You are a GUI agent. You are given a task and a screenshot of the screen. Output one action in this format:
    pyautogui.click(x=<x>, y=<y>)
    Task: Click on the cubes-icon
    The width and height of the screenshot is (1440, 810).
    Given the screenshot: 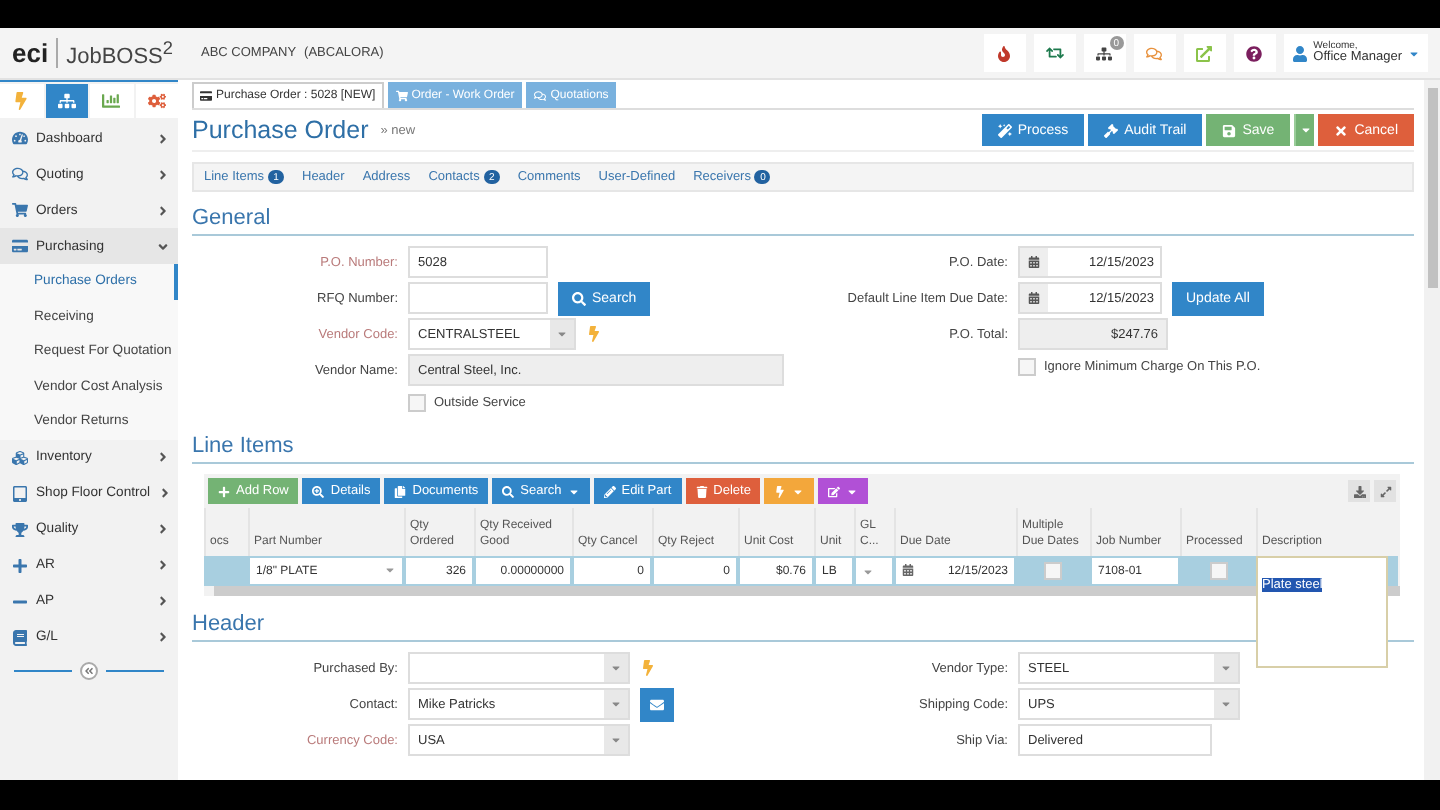 What is the action you would take?
    pyautogui.click(x=20, y=457)
    